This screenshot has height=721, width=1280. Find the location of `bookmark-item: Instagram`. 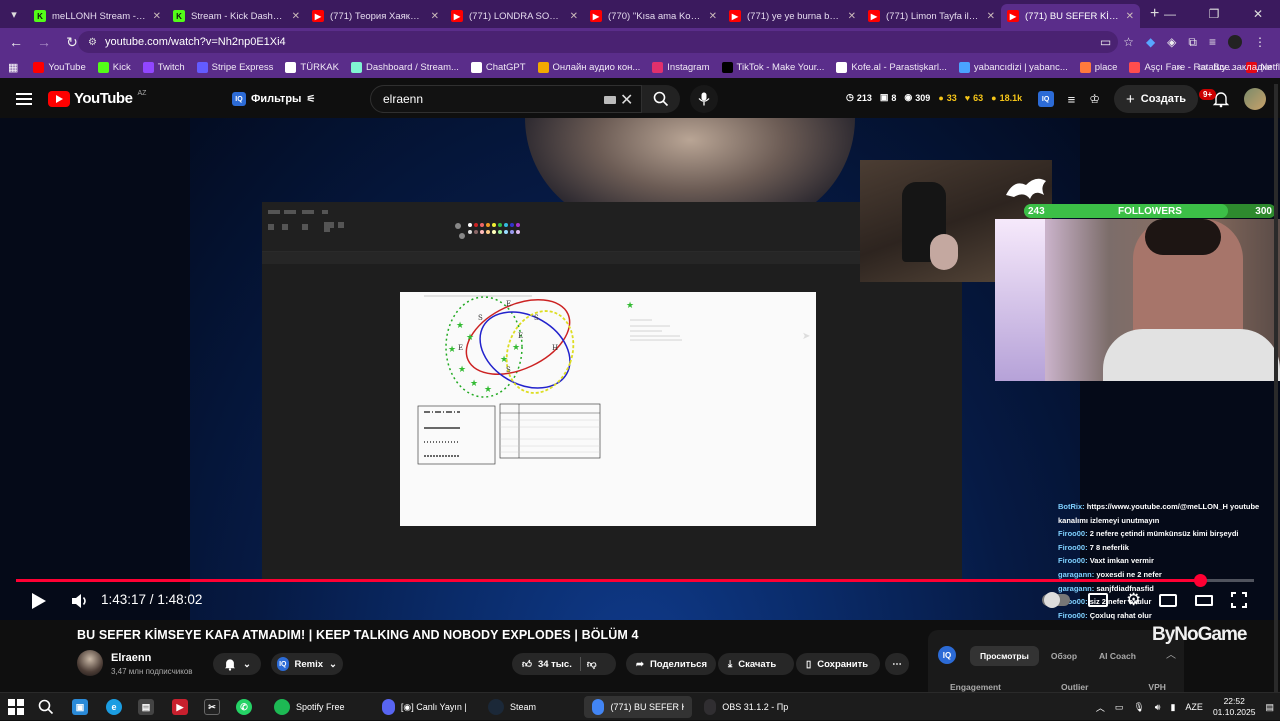

bookmark-item: Instagram is located at coordinates (680, 67).